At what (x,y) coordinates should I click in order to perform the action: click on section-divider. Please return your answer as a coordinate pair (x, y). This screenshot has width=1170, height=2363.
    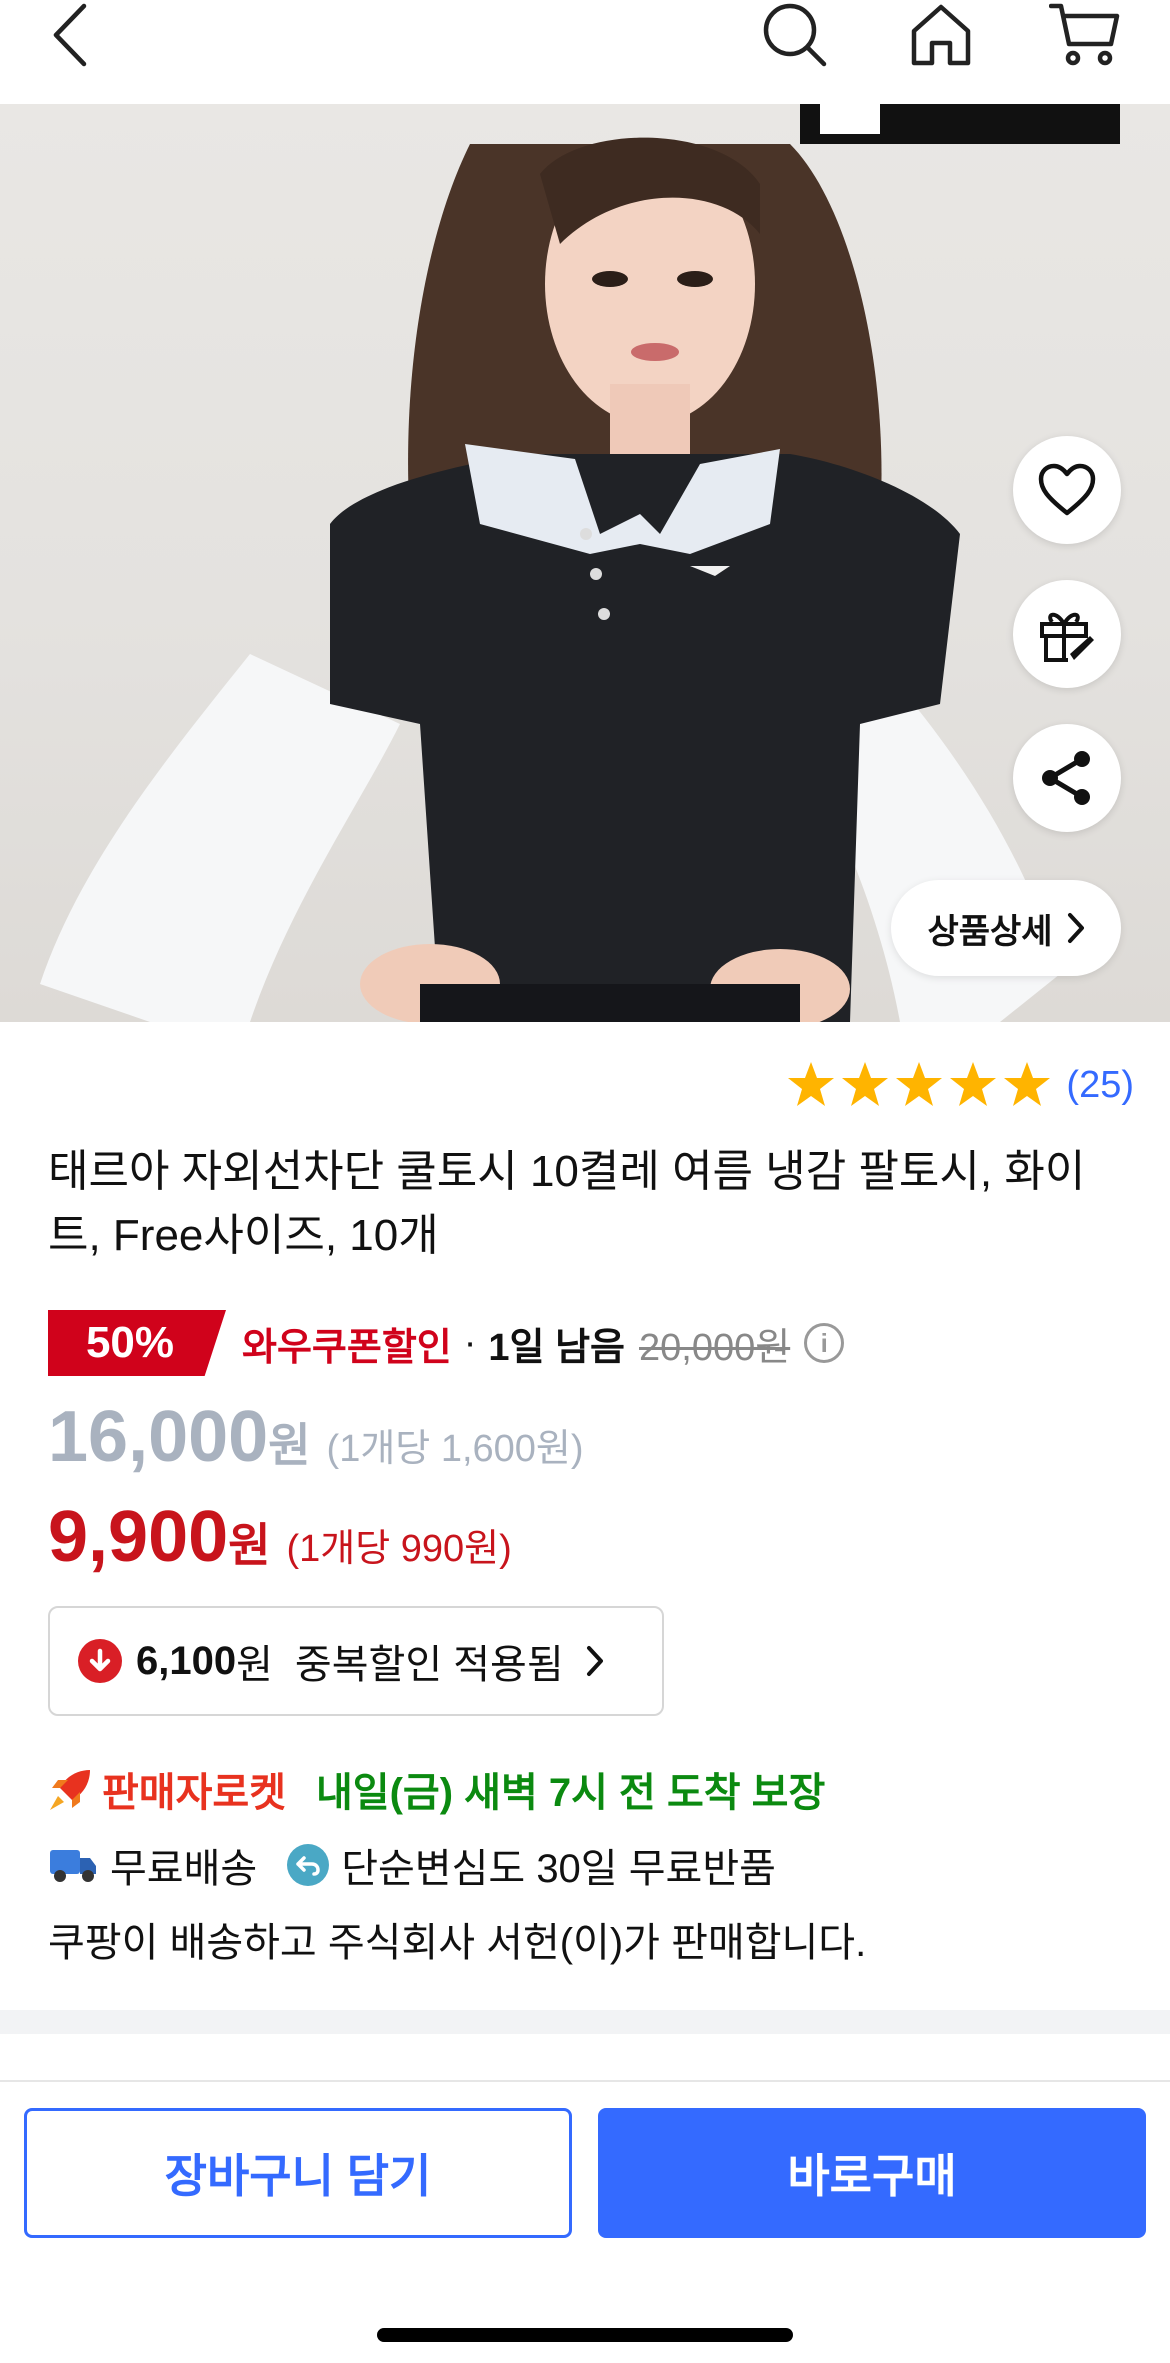
    Looking at the image, I should click on (585, 2022).